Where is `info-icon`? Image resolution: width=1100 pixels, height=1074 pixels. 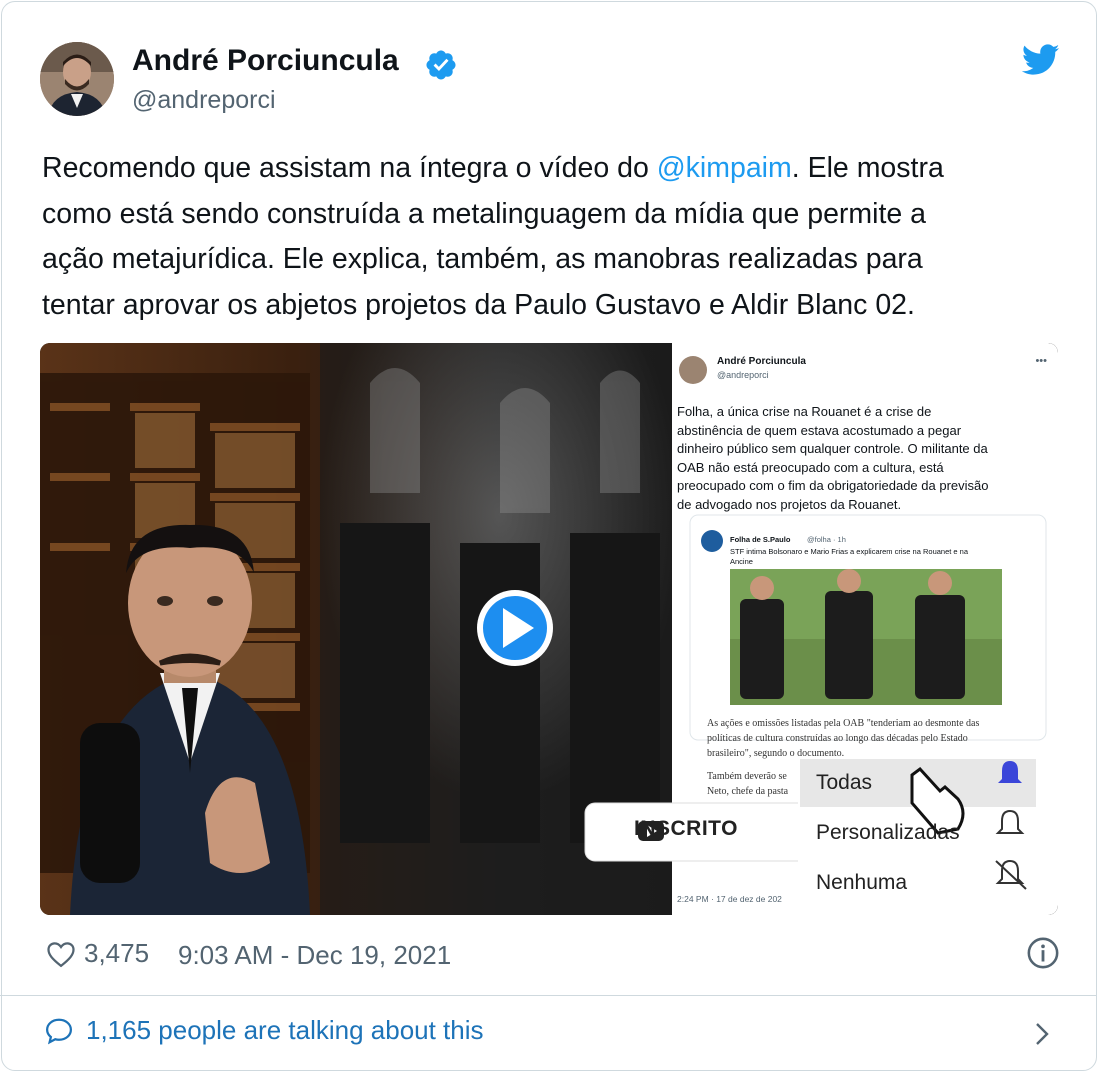
info-icon is located at coordinates (1043, 953).